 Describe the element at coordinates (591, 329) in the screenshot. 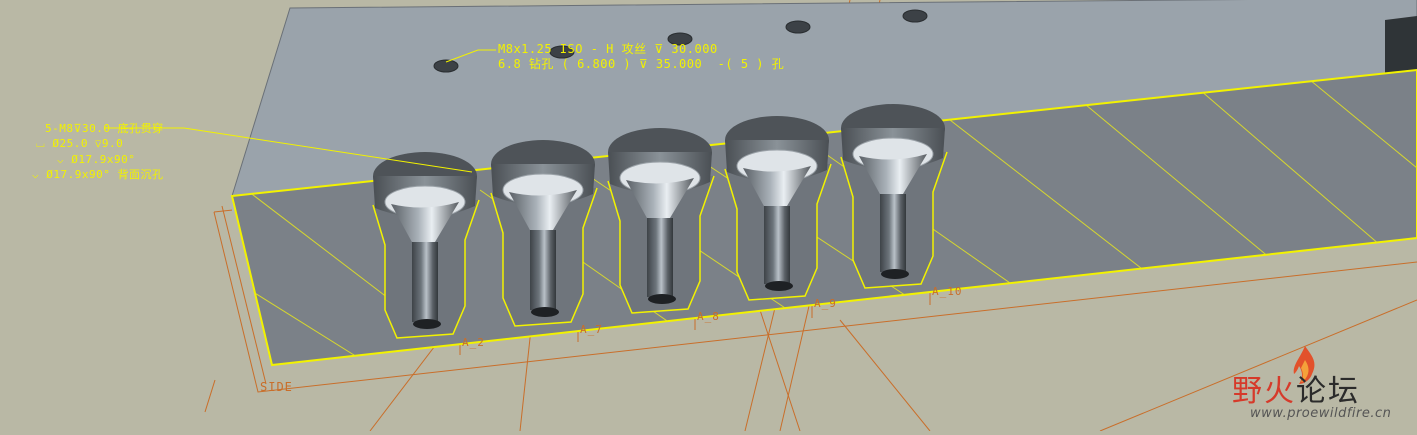

I see `datum-label-a7: A_7` at that location.